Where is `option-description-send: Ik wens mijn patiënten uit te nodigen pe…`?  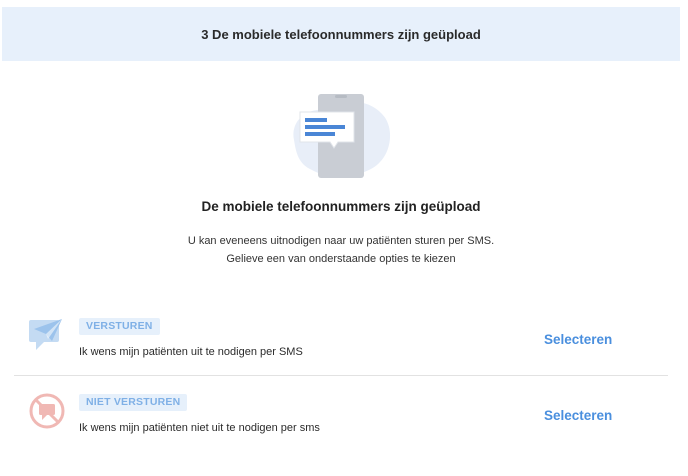
option-description-send: Ik wens mijn patiënten uit te nodigen pe… is located at coordinates (191, 352).